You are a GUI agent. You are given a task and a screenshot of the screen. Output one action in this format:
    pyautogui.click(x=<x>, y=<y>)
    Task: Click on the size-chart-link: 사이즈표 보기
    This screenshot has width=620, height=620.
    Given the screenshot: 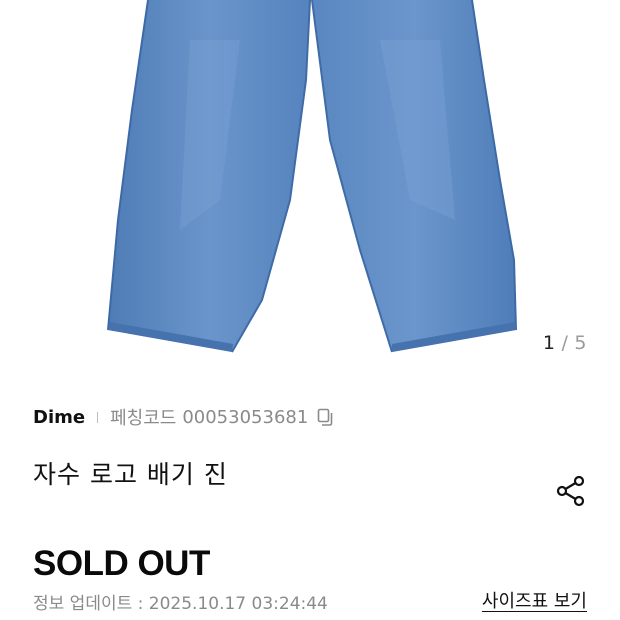 What is the action you would take?
    pyautogui.click(x=534, y=600)
    